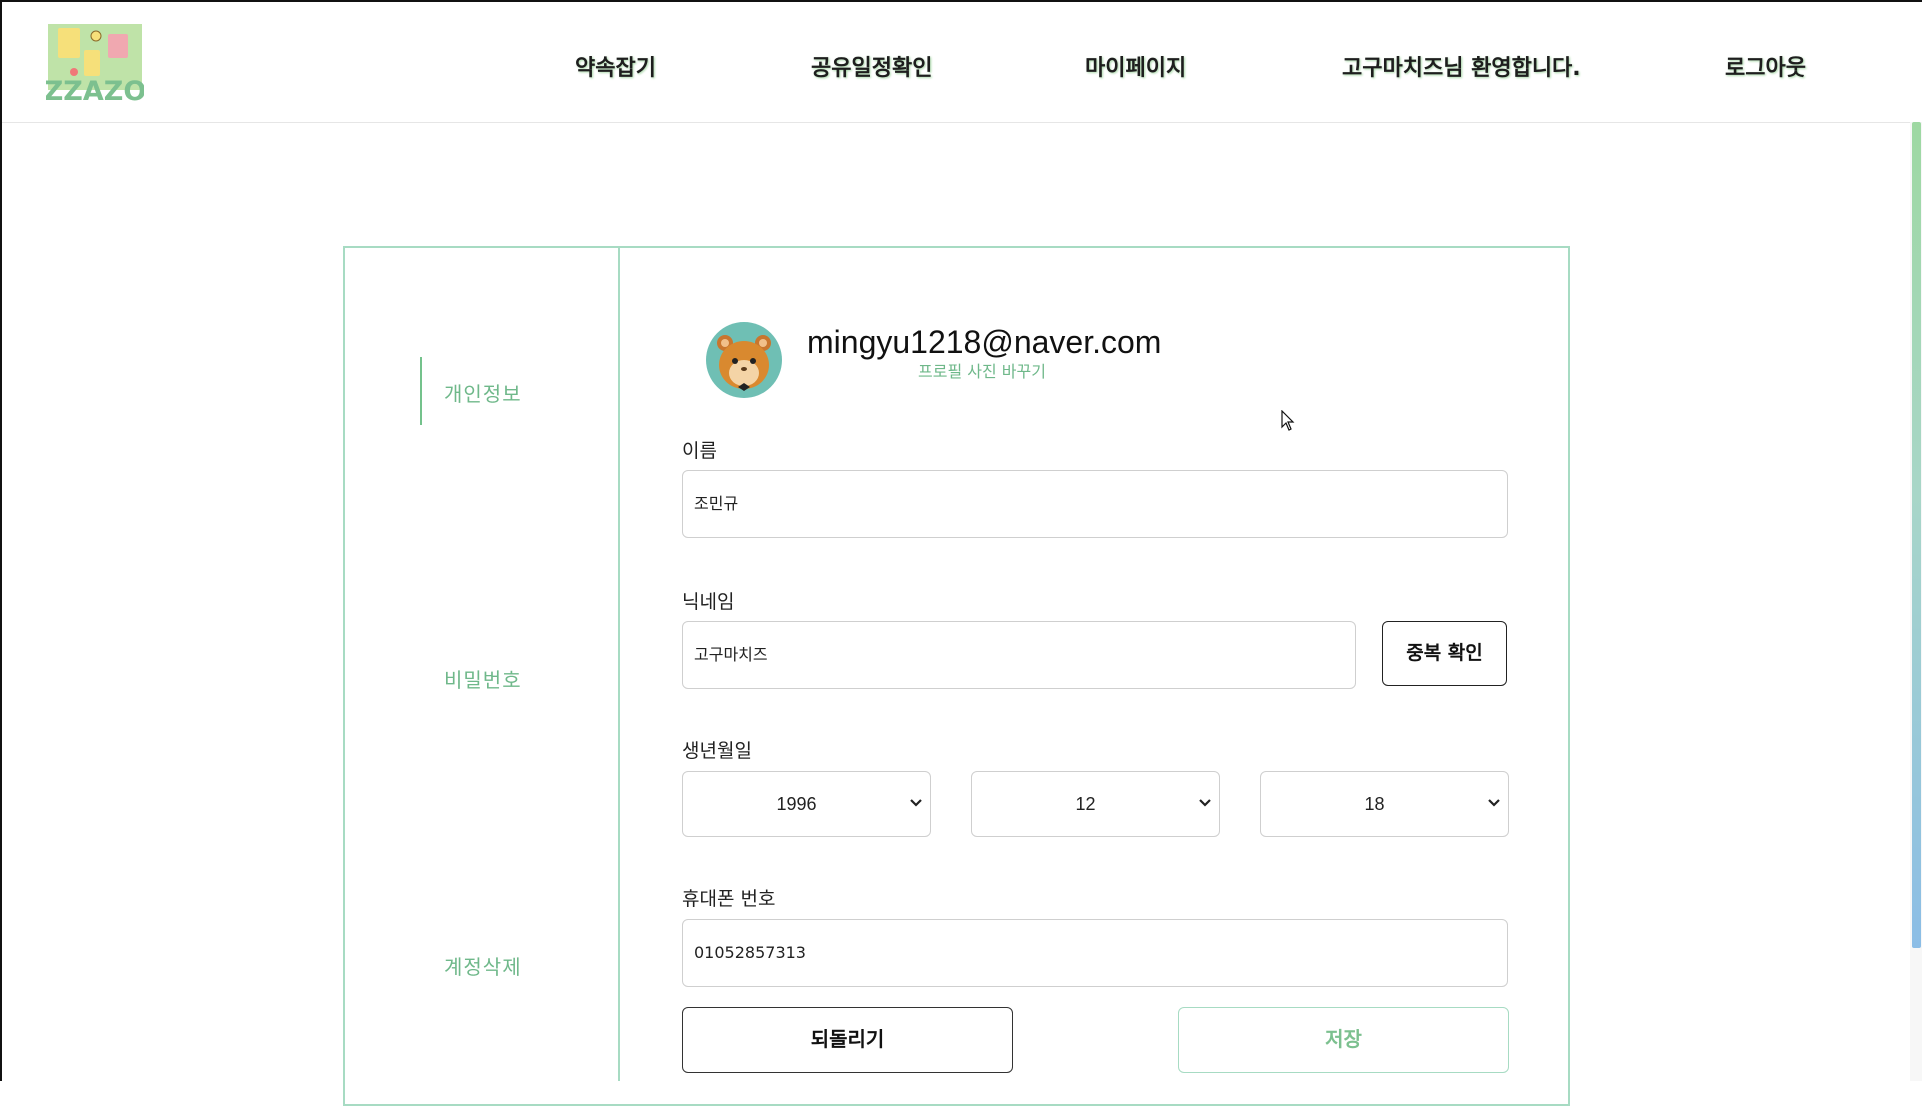 This screenshot has height=1106, width=1922. What do you see at coordinates (982, 370) in the screenshot?
I see `change-profile-photo-link: 프로필 사진 바꾸기` at bounding box center [982, 370].